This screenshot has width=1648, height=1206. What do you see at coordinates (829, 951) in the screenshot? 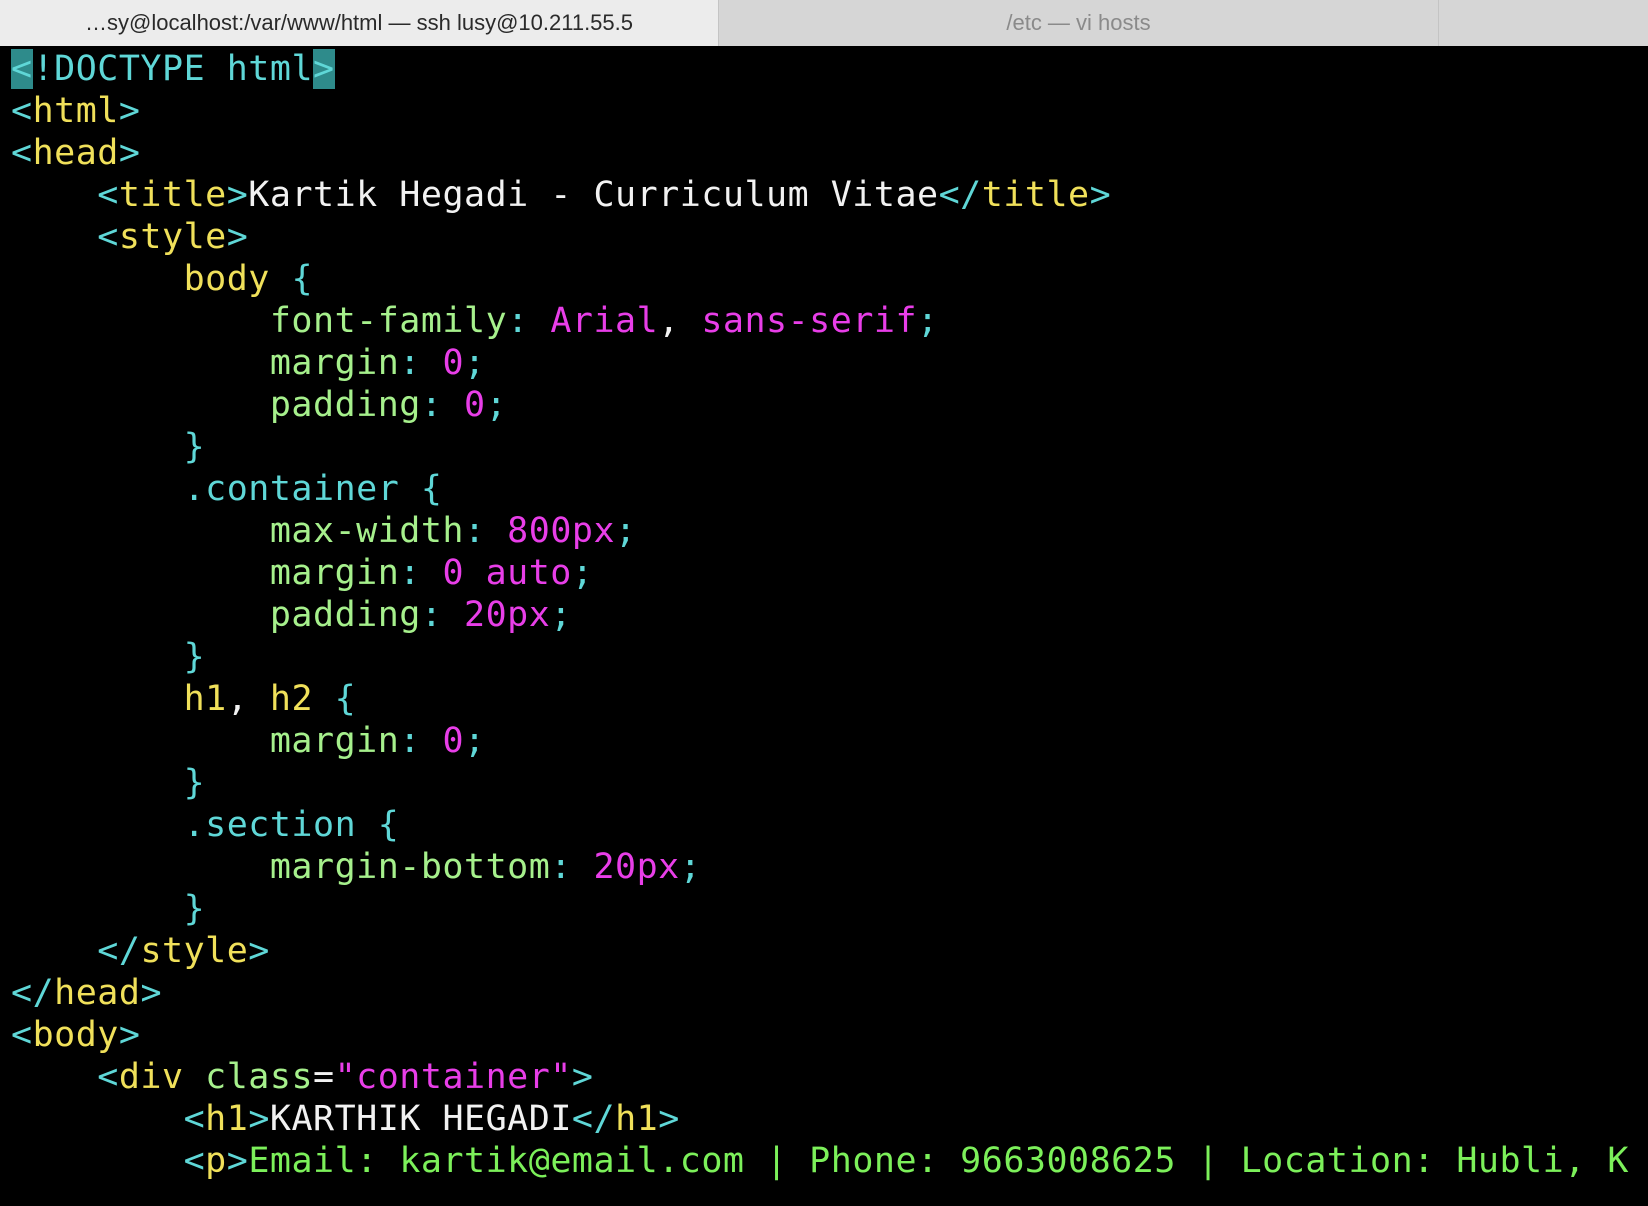
I see `code-line: </style>` at bounding box center [829, 951].